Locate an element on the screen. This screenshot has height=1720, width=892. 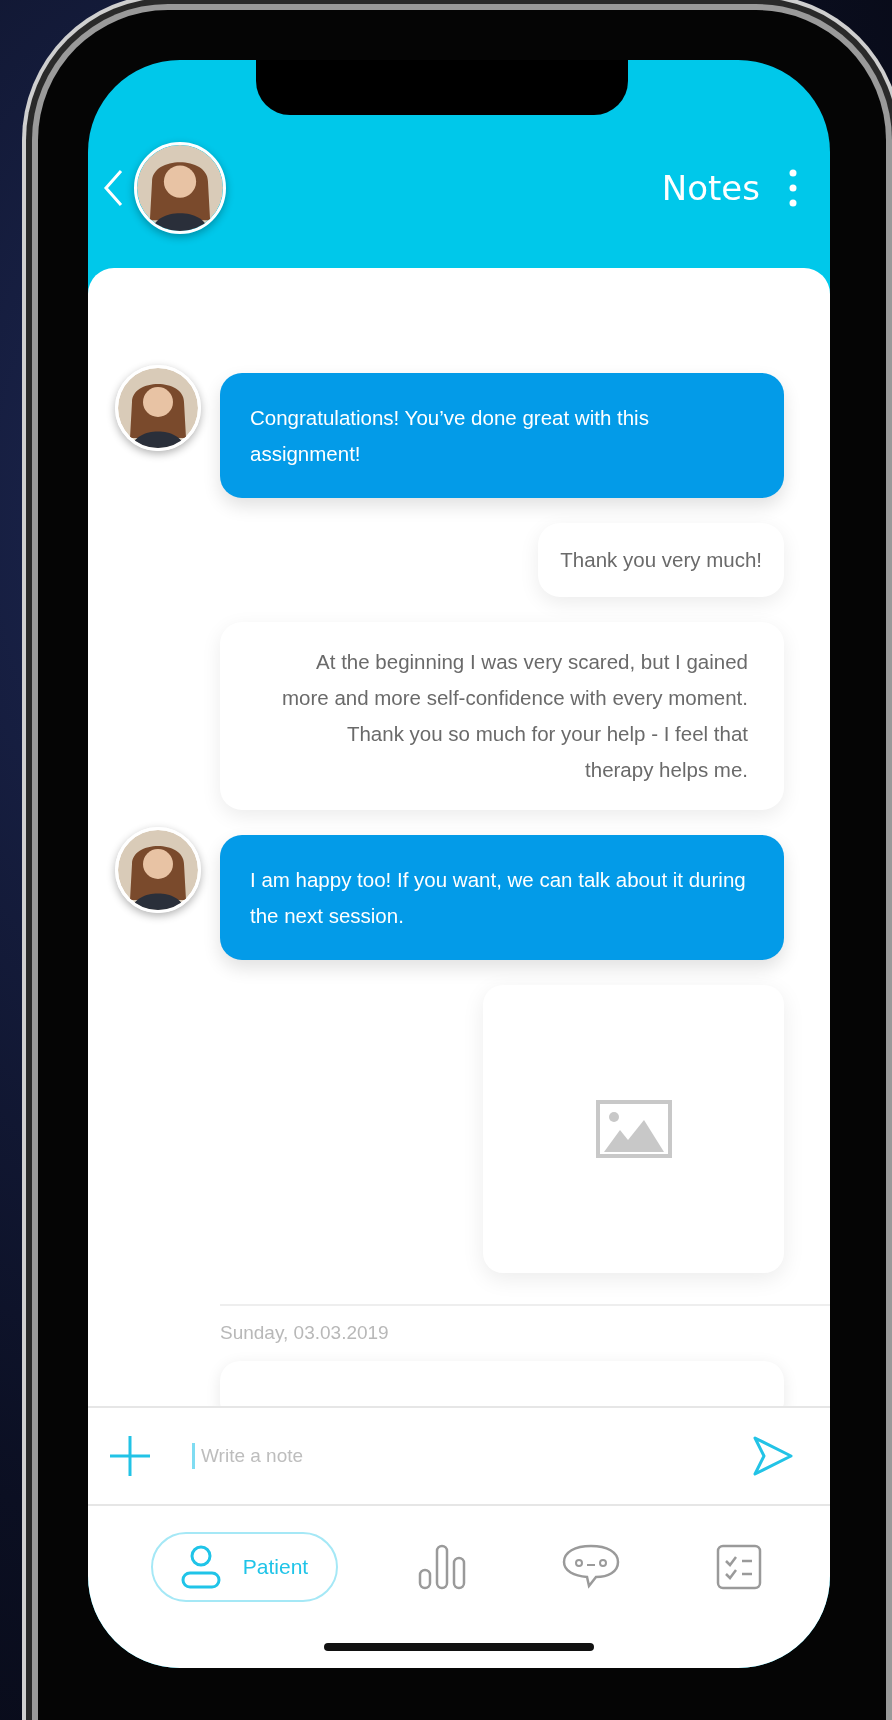
image-placeholder-icon is located at coordinates (633, 1129).